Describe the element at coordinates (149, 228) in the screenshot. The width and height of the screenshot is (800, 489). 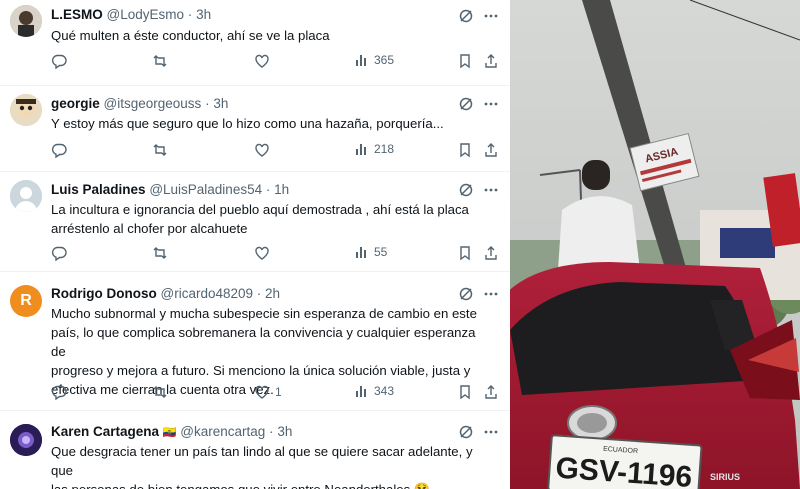
I see `tweet-text-line: arréstenlo al chofer por alcahuete` at that location.